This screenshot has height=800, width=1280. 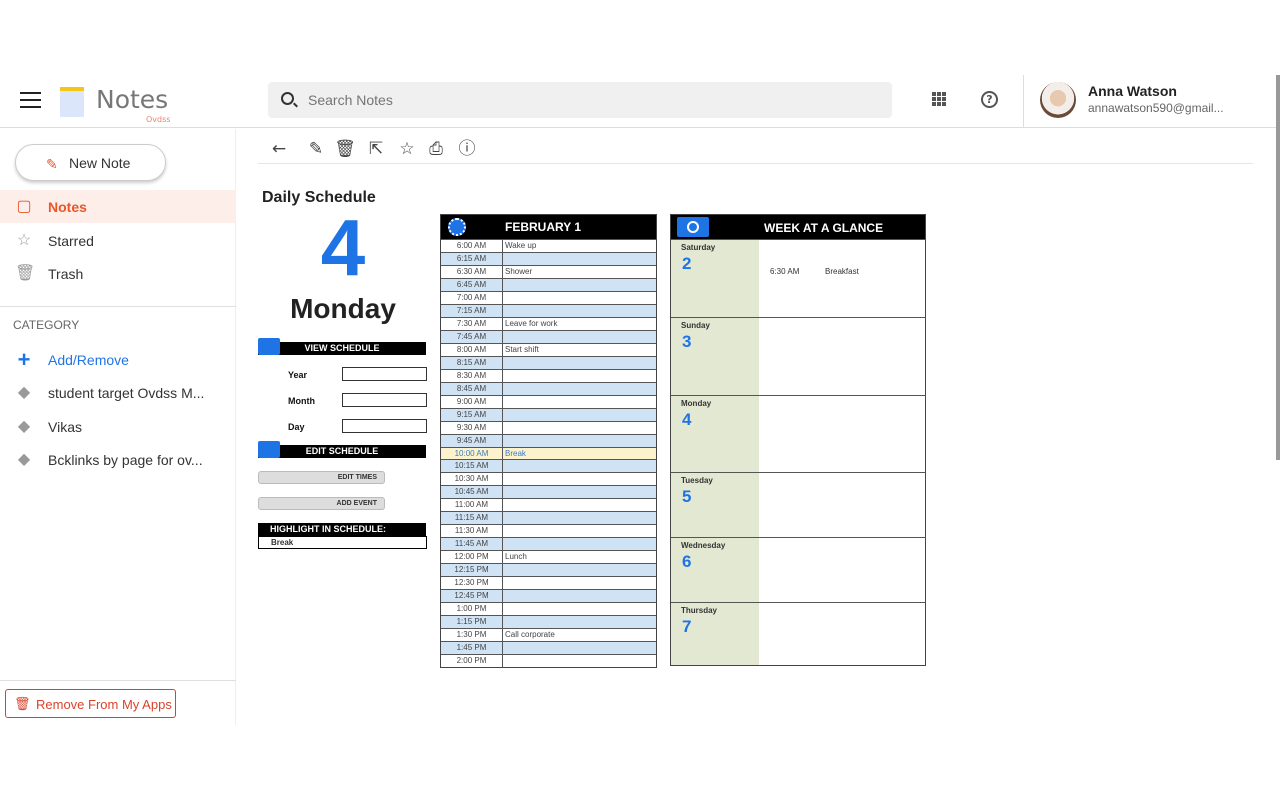 What do you see at coordinates (269, 449) in the screenshot?
I see `toolbox-icon` at bounding box center [269, 449].